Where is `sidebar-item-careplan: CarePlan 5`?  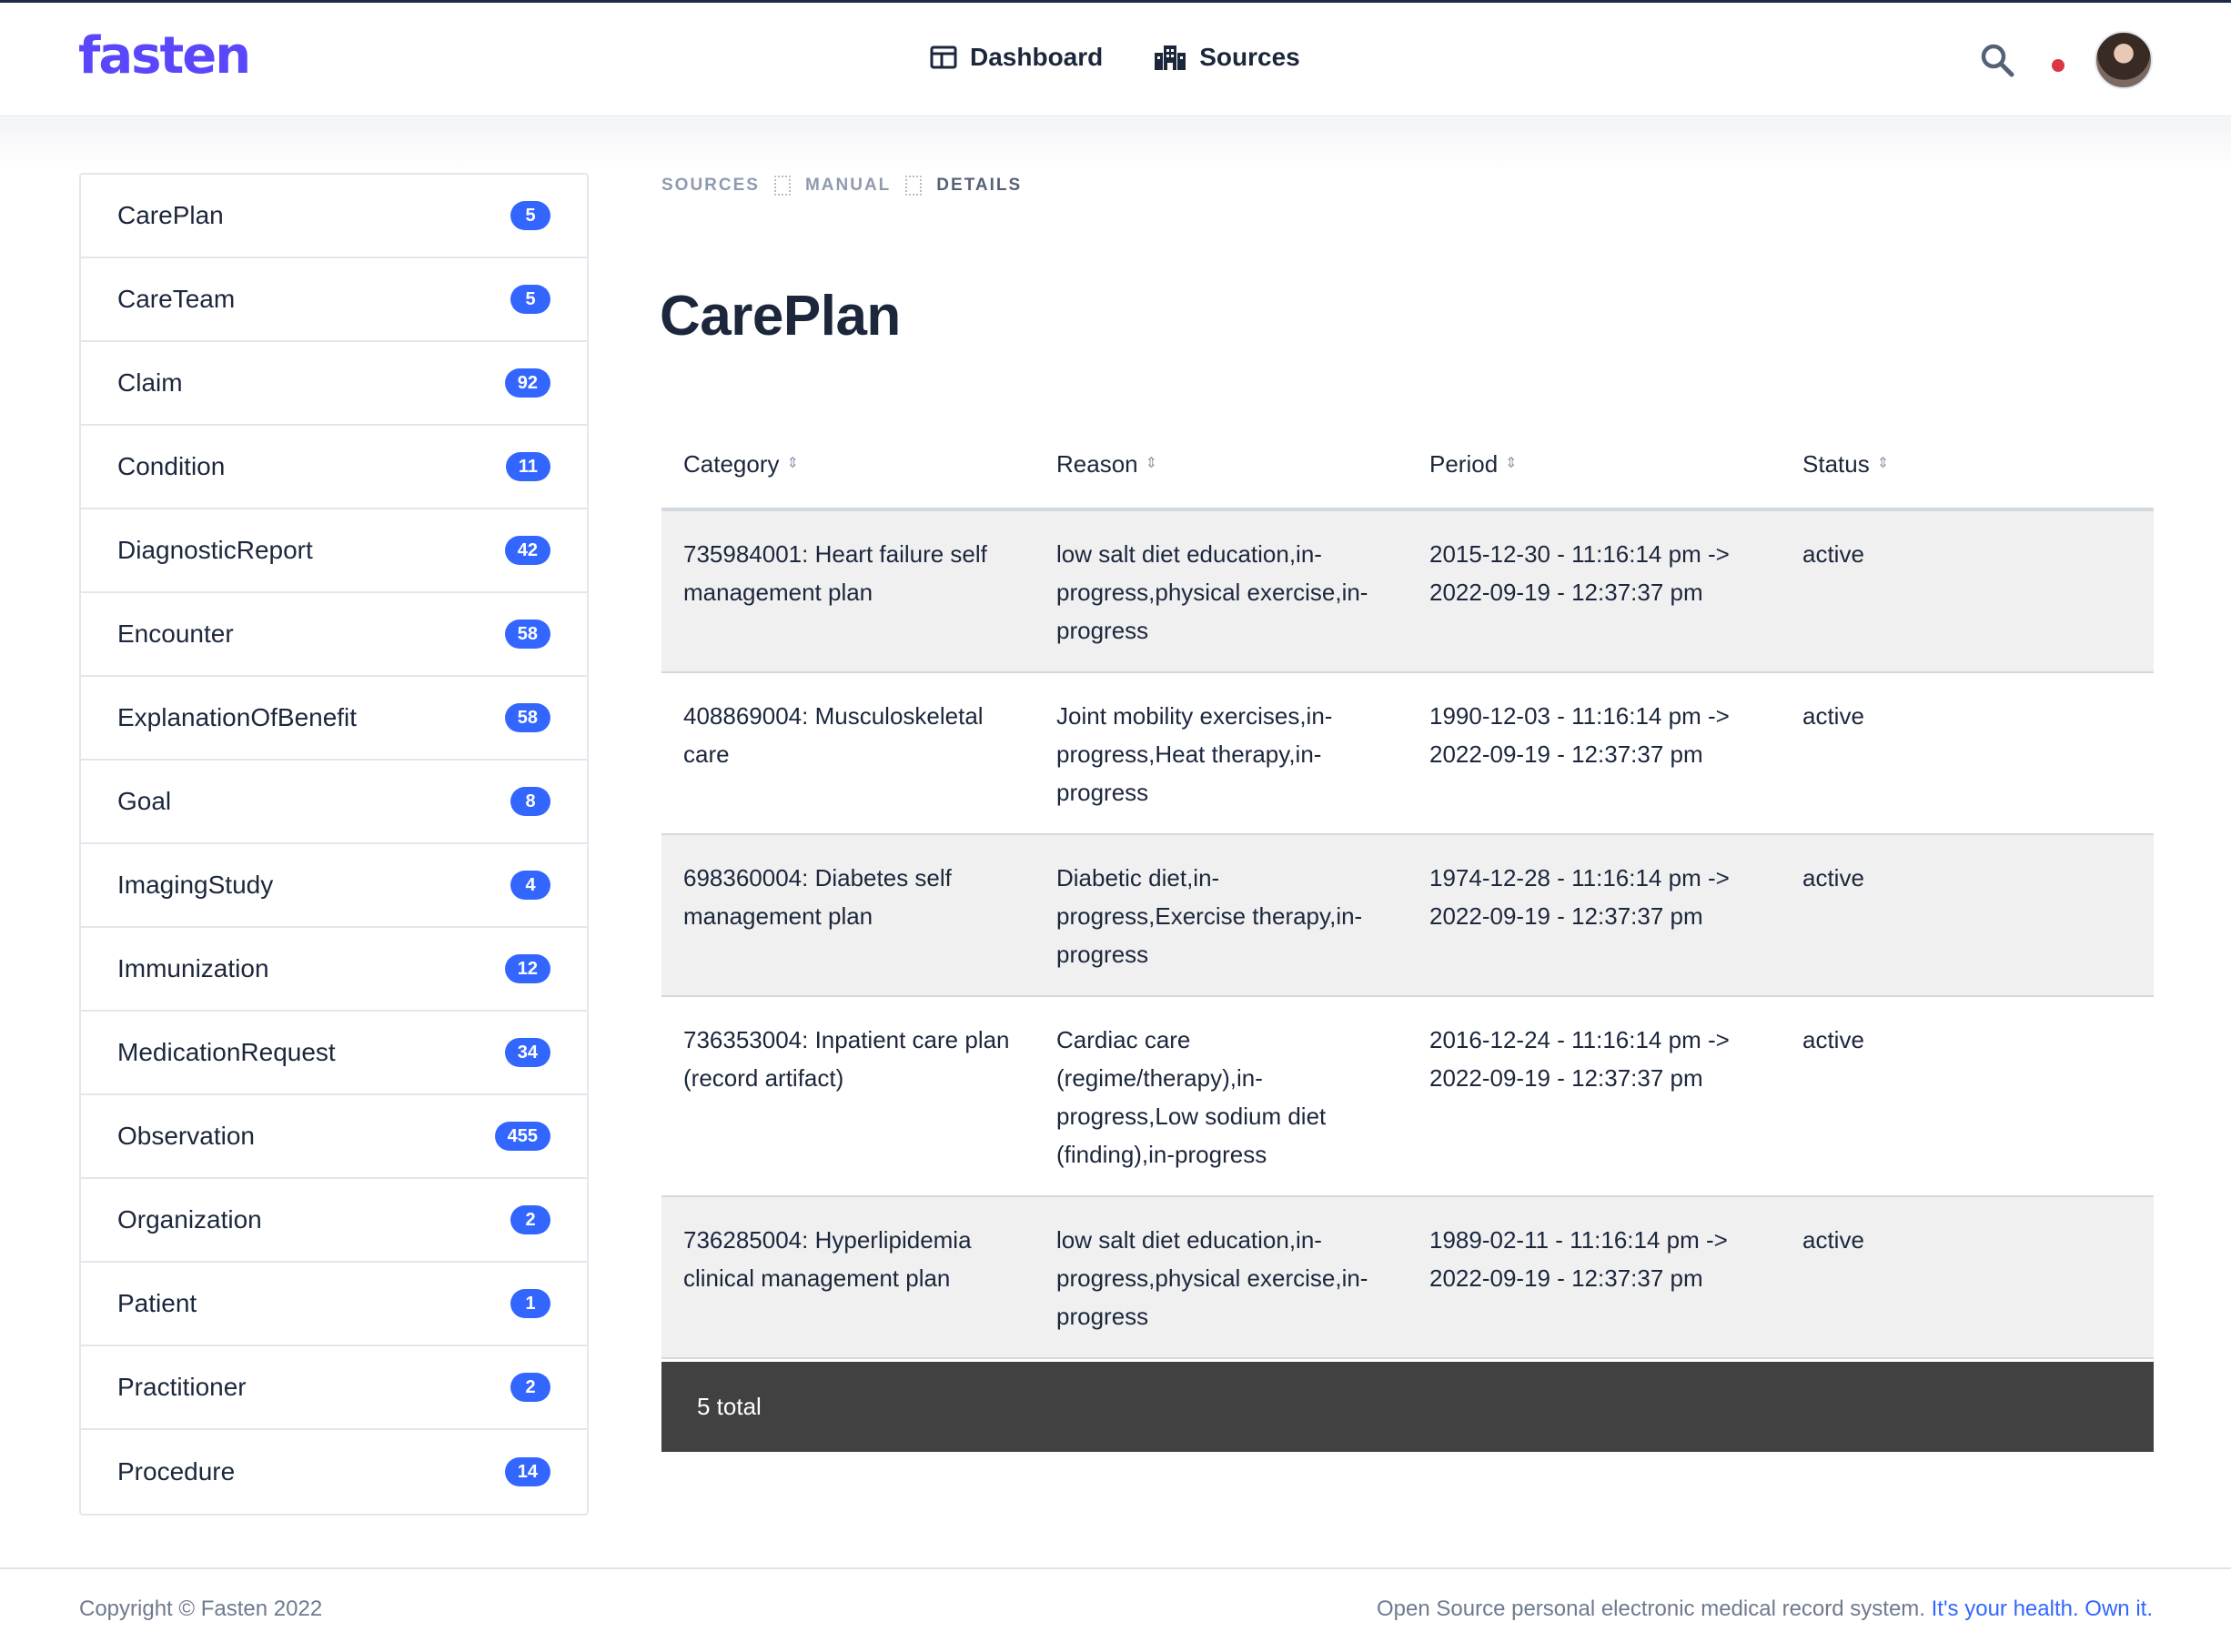
sidebar-item-careplan: CarePlan 5 is located at coordinates (334, 216).